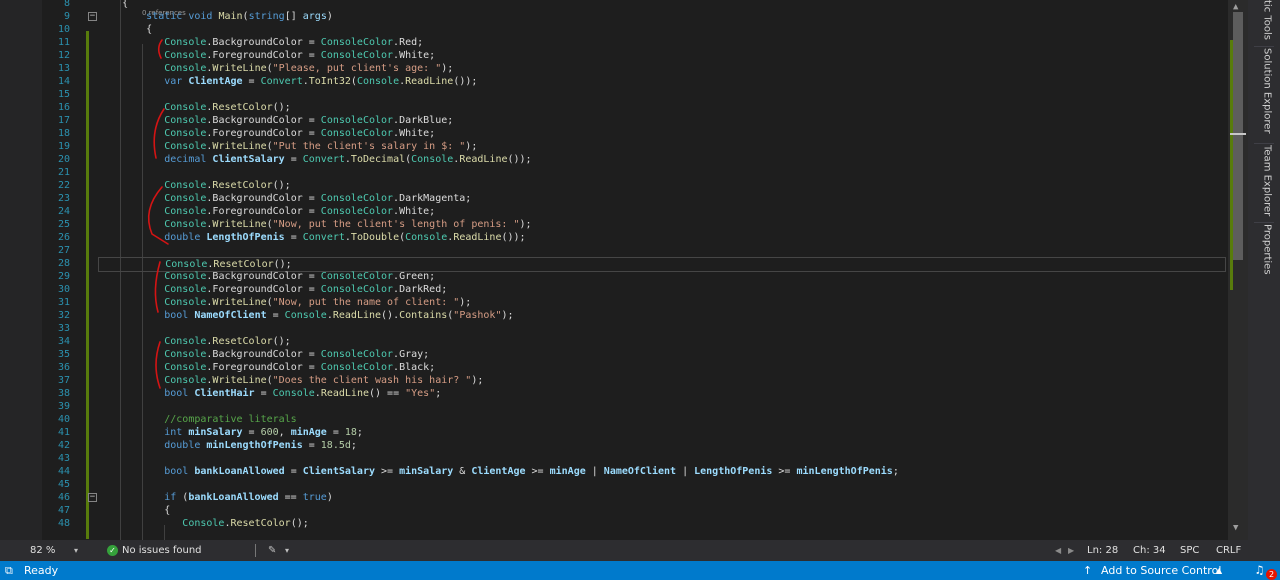 The width and height of the screenshot is (1280, 580). What do you see at coordinates (63, 445) in the screenshot?
I see `line-number: 42` at bounding box center [63, 445].